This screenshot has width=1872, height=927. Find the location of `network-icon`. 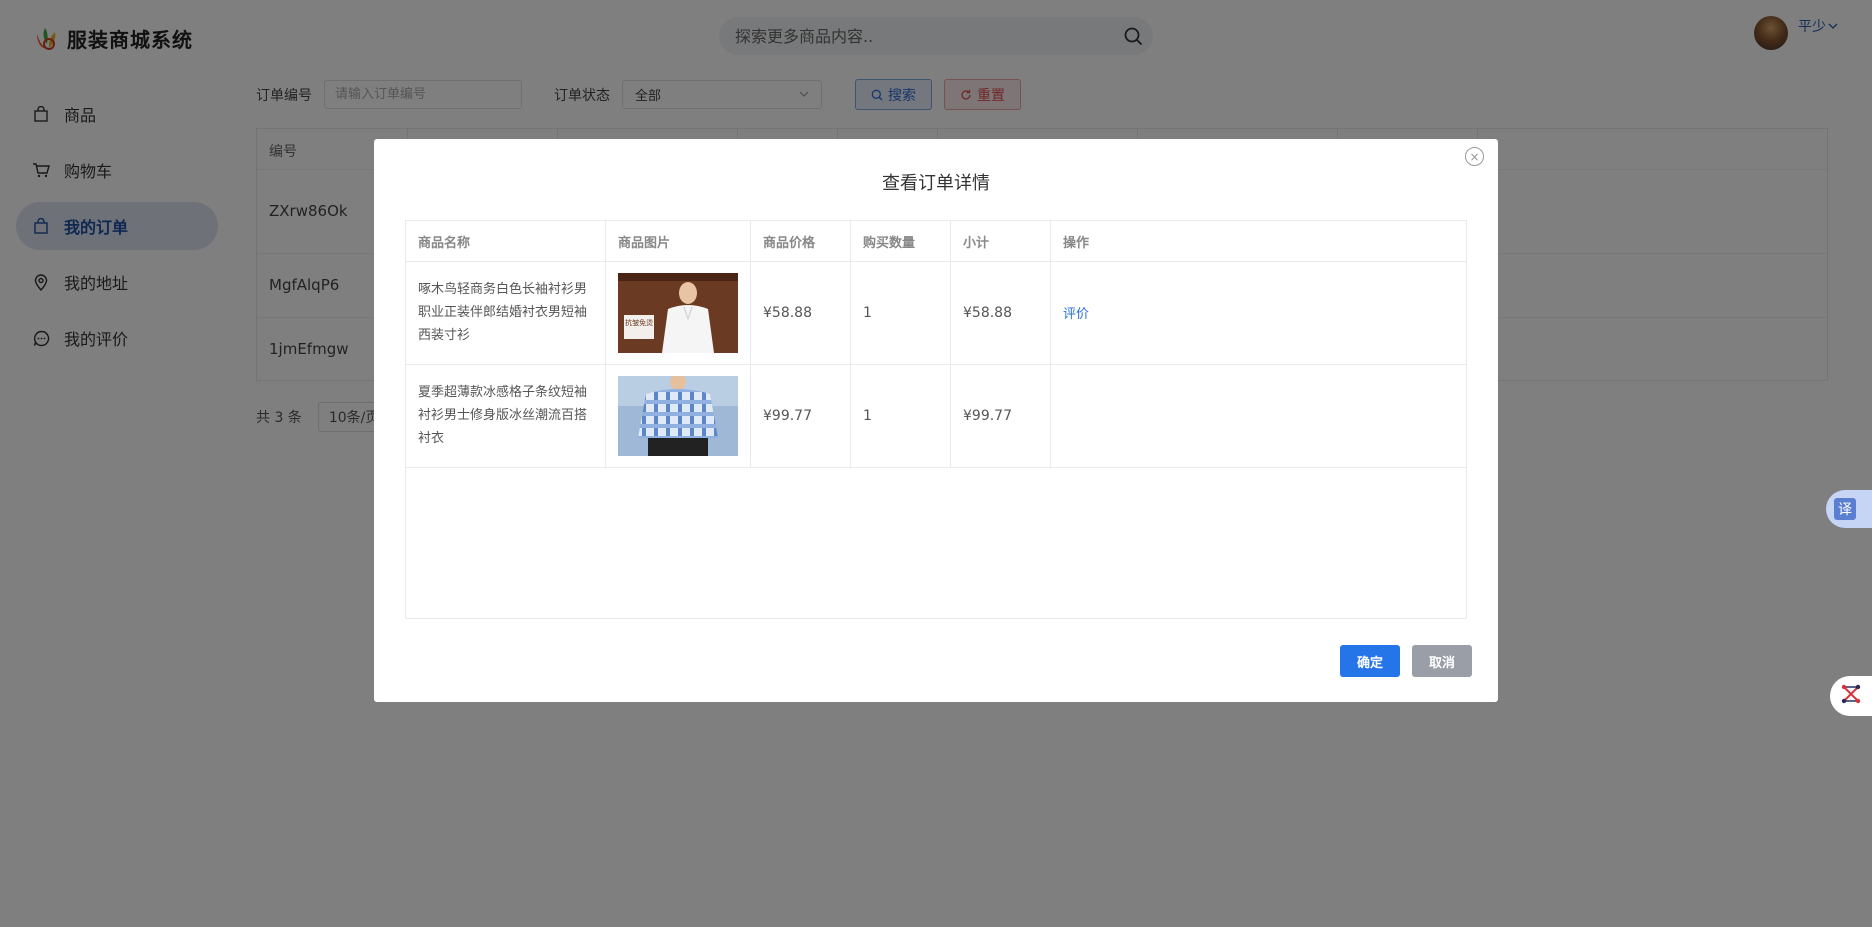

network-icon is located at coordinates (1851, 696).